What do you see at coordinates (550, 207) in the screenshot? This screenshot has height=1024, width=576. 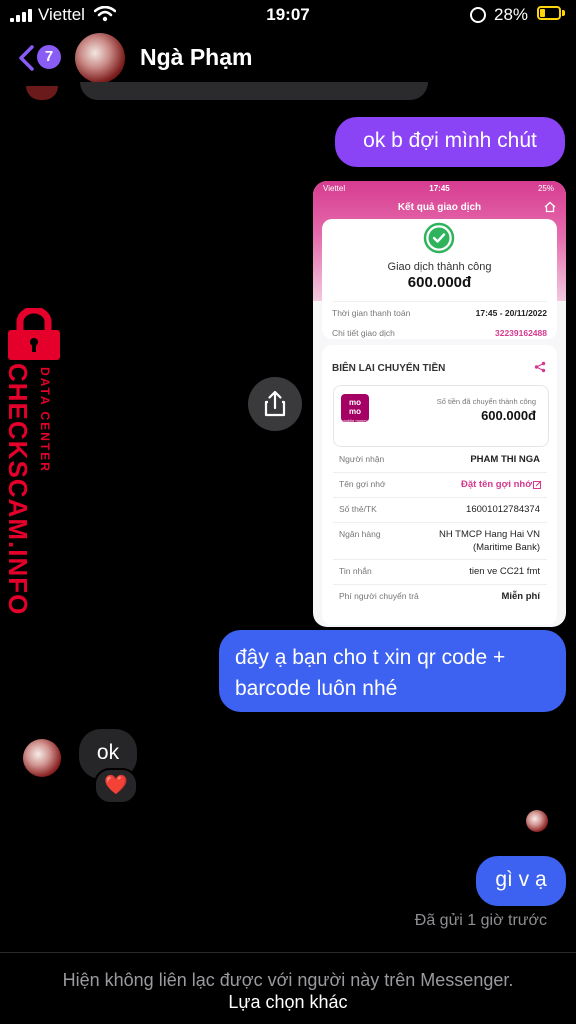 I see `home-icon` at bounding box center [550, 207].